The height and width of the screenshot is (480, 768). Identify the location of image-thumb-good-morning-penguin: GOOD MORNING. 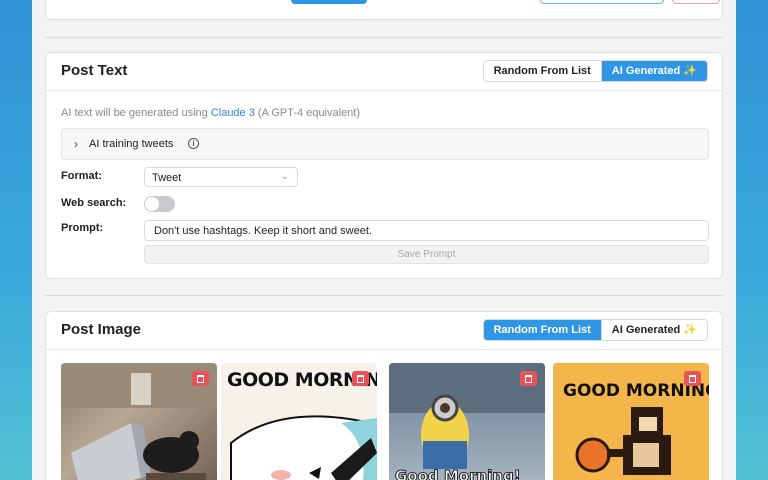
(299, 421).